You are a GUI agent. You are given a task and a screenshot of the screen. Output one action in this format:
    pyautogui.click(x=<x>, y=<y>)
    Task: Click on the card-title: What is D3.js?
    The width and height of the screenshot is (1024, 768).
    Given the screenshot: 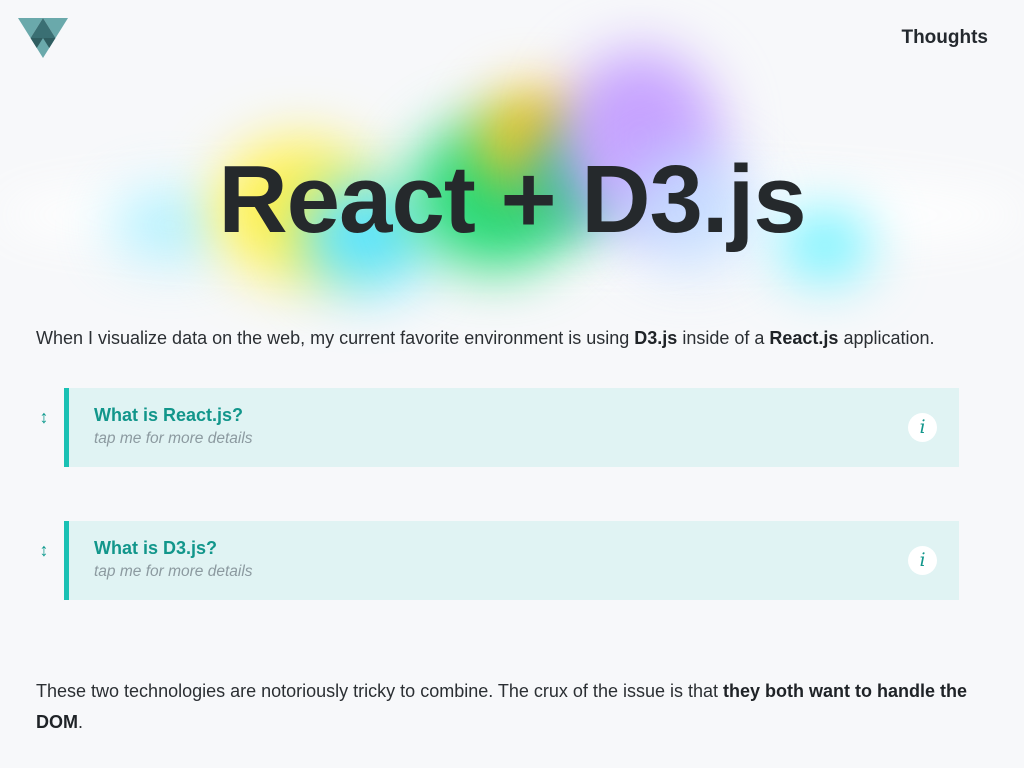 What is the action you would take?
    pyautogui.click(x=156, y=548)
    